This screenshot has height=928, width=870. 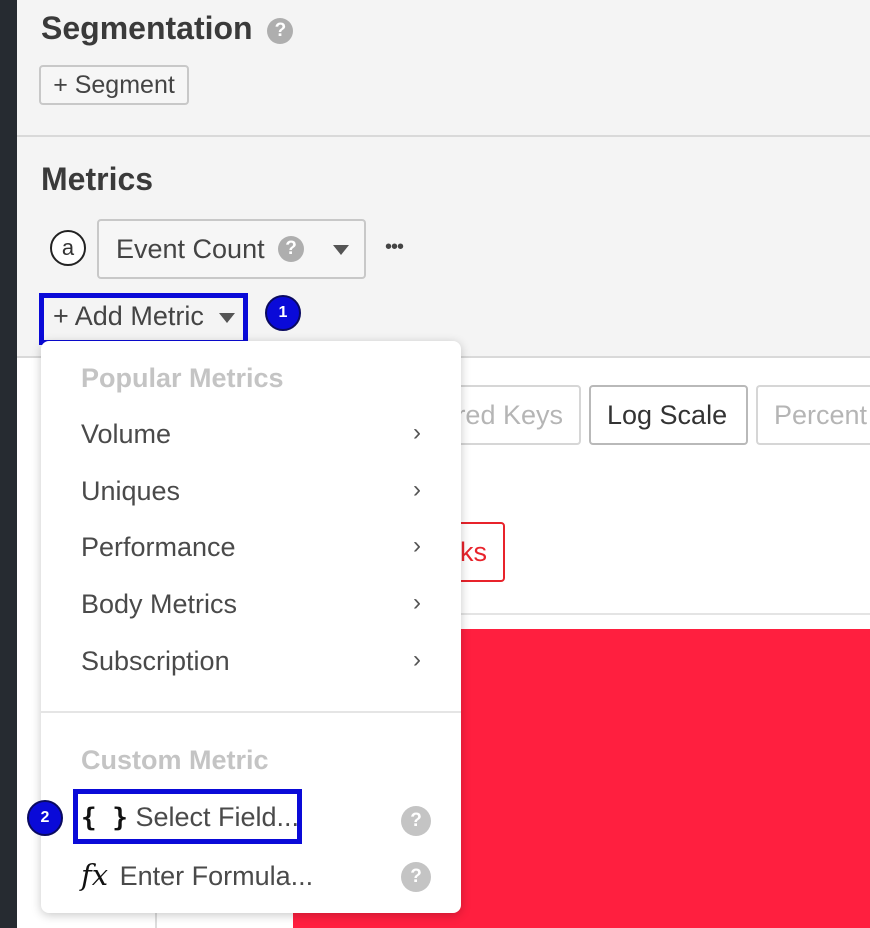 What do you see at coordinates (813, 415) in the screenshot?
I see `percent-button: Percent` at bounding box center [813, 415].